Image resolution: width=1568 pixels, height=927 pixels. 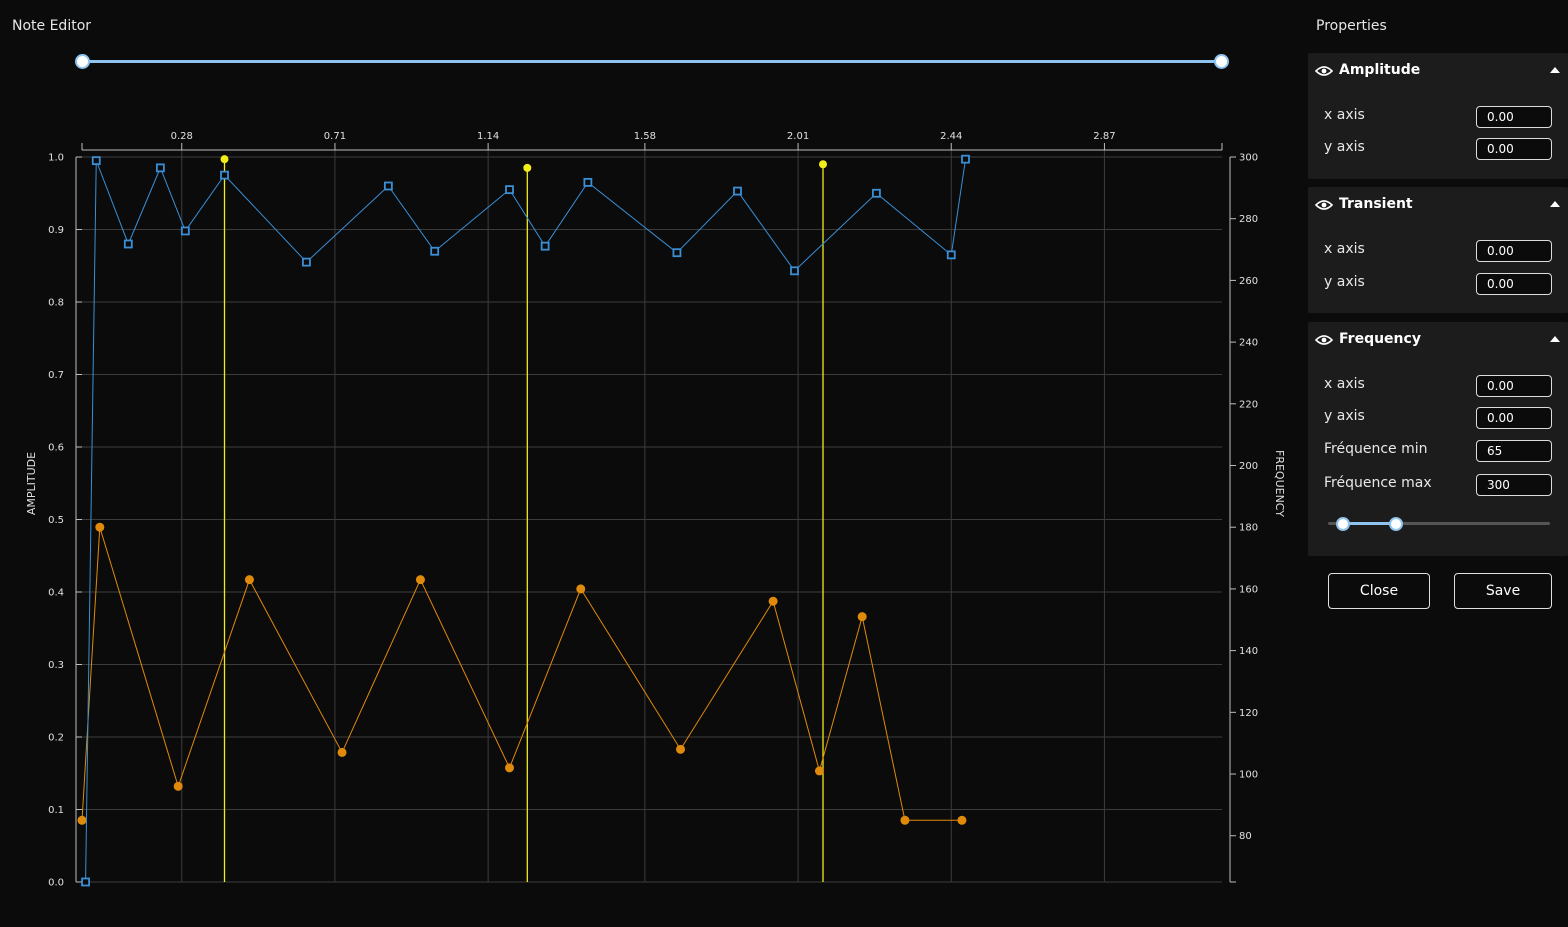 What do you see at coordinates (56, 375) in the screenshot?
I see `y-tick-label: 0.7` at bounding box center [56, 375].